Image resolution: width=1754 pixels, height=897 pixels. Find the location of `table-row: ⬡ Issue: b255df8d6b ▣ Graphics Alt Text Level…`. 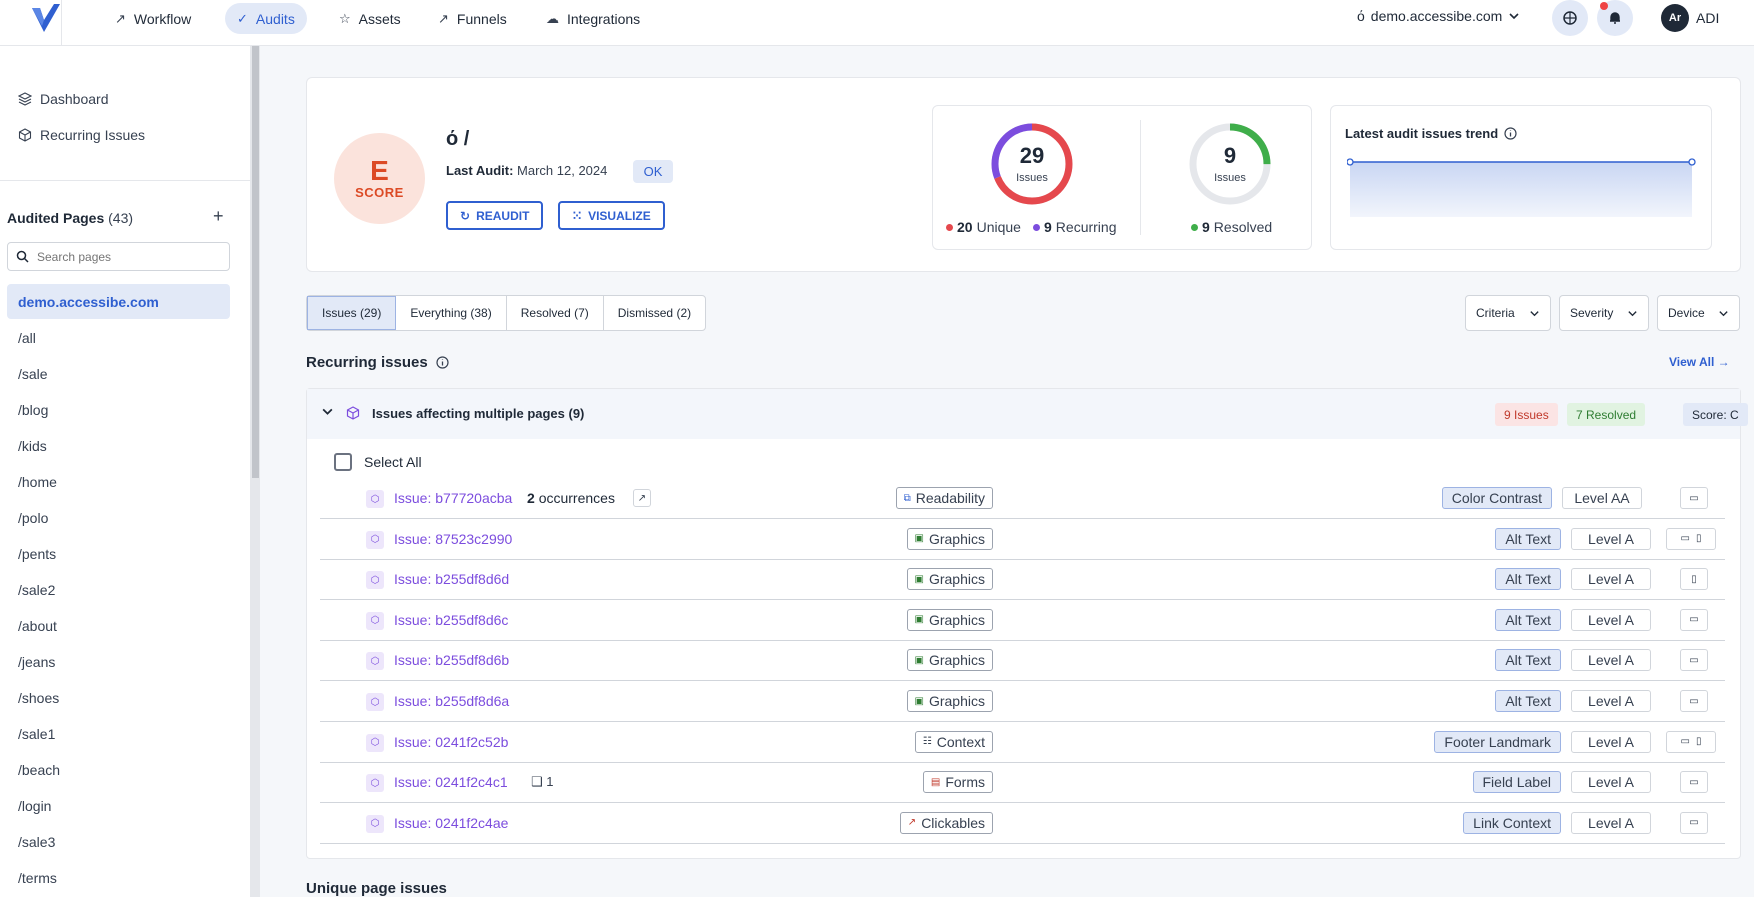

table-row: ⬡ Issue: b255df8d6b ▣ Graphics Alt Text Level… is located at coordinates (1022, 661).